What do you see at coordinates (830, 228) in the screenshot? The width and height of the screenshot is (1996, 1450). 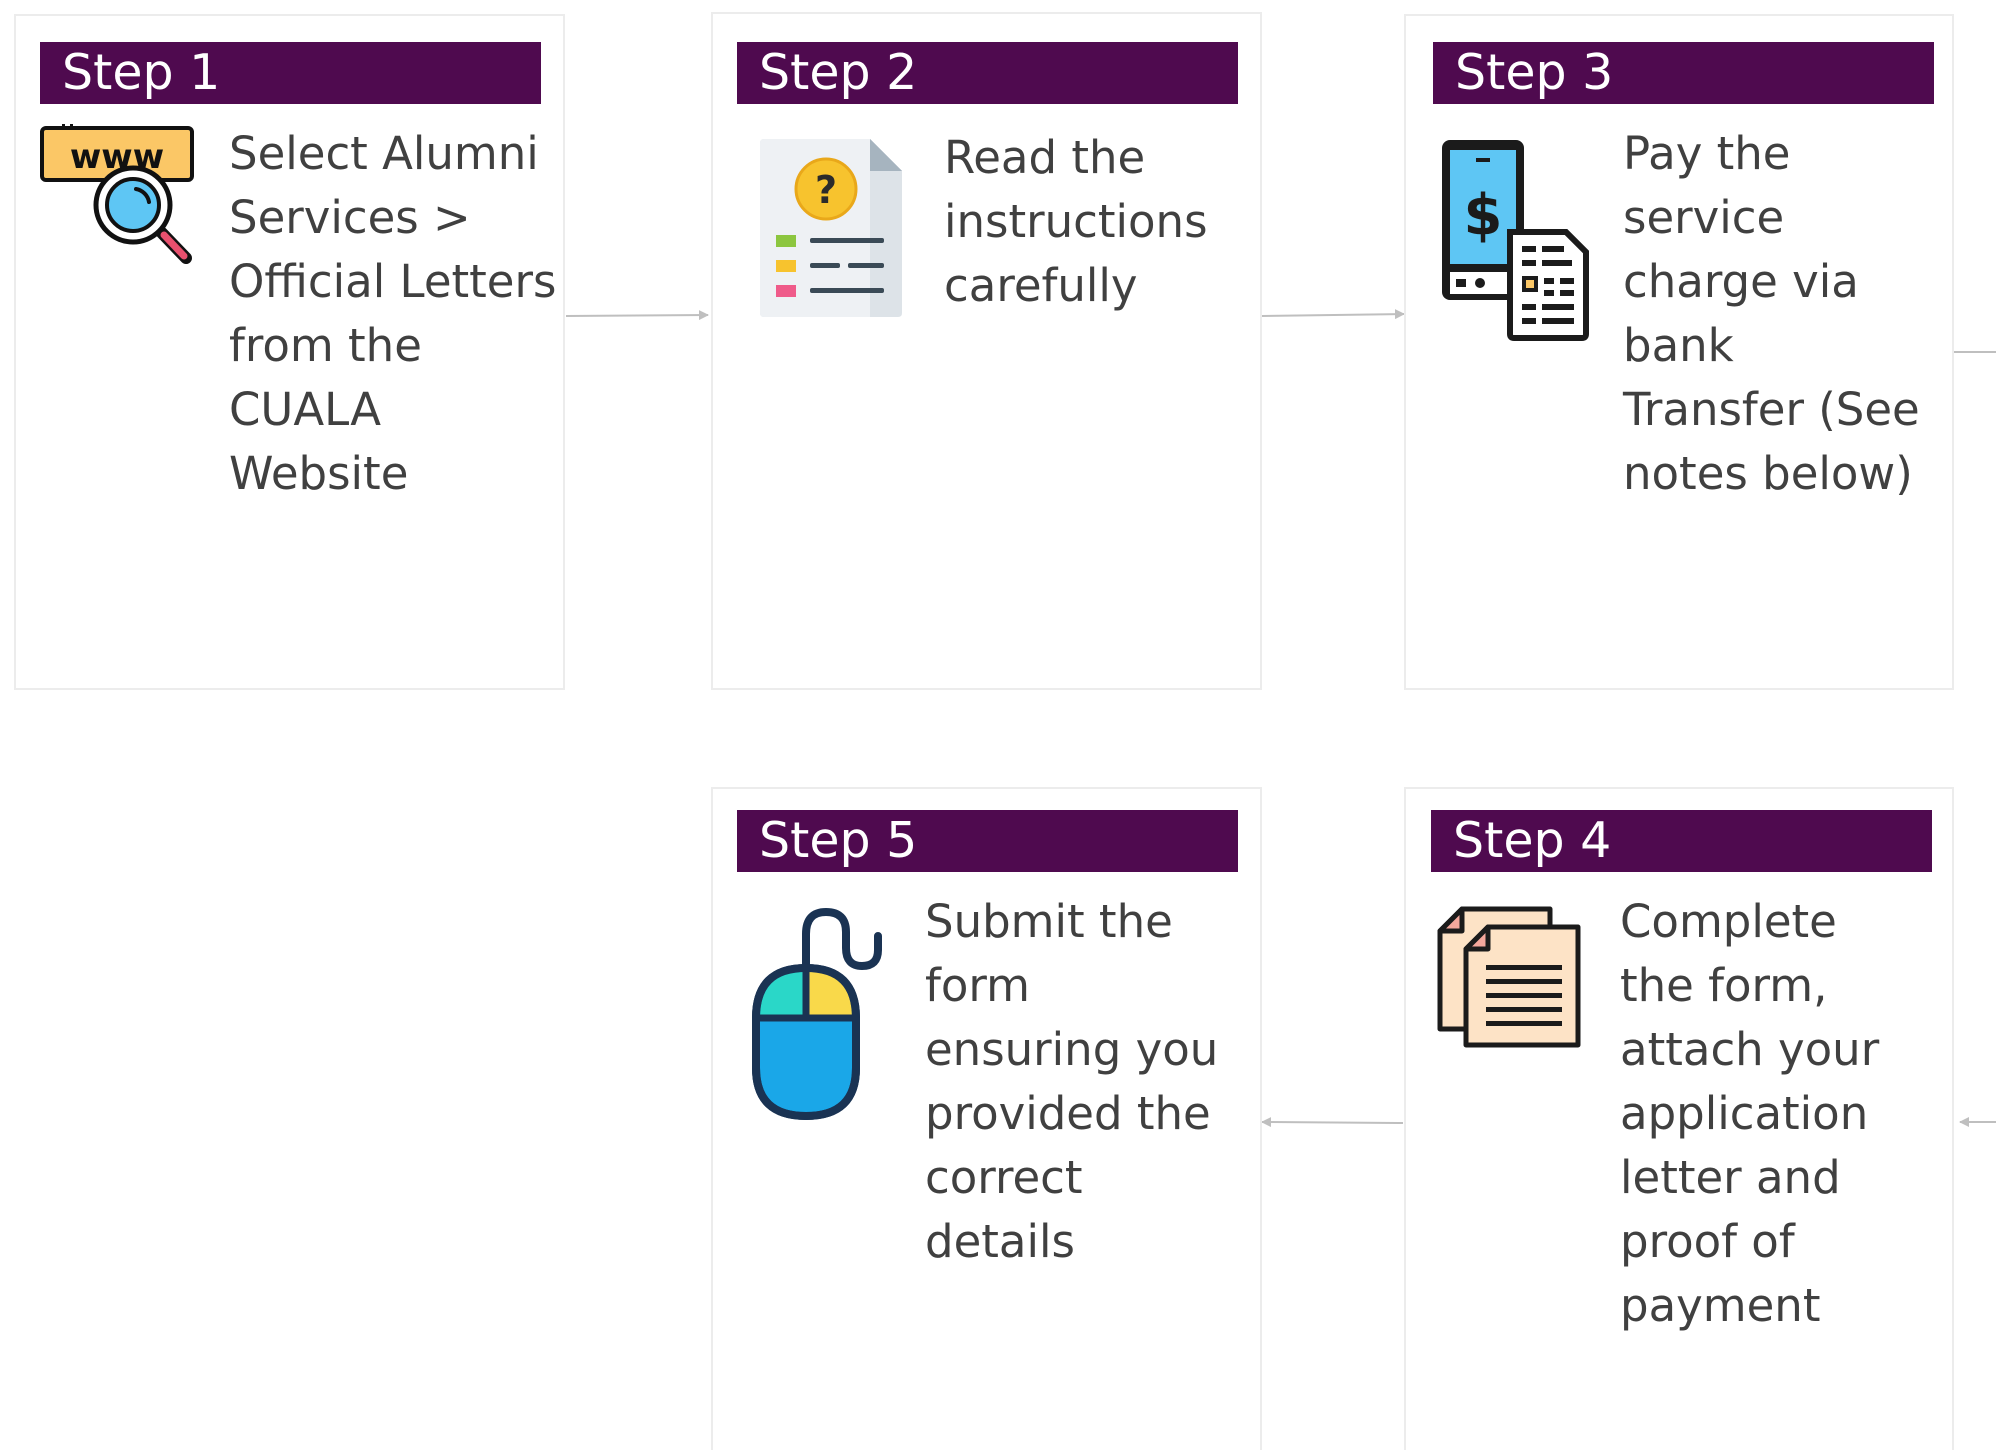 I see `document-question-icon: ?` at bounding box center [830, 228].